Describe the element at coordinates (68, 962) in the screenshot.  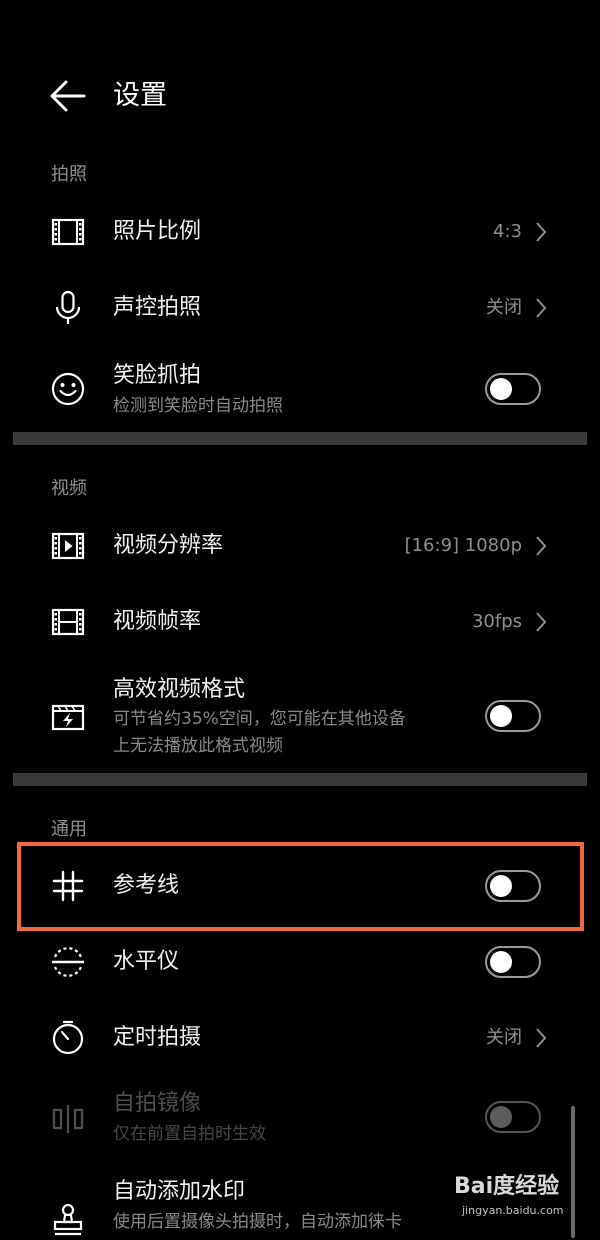
I see `level-icon` at that location.